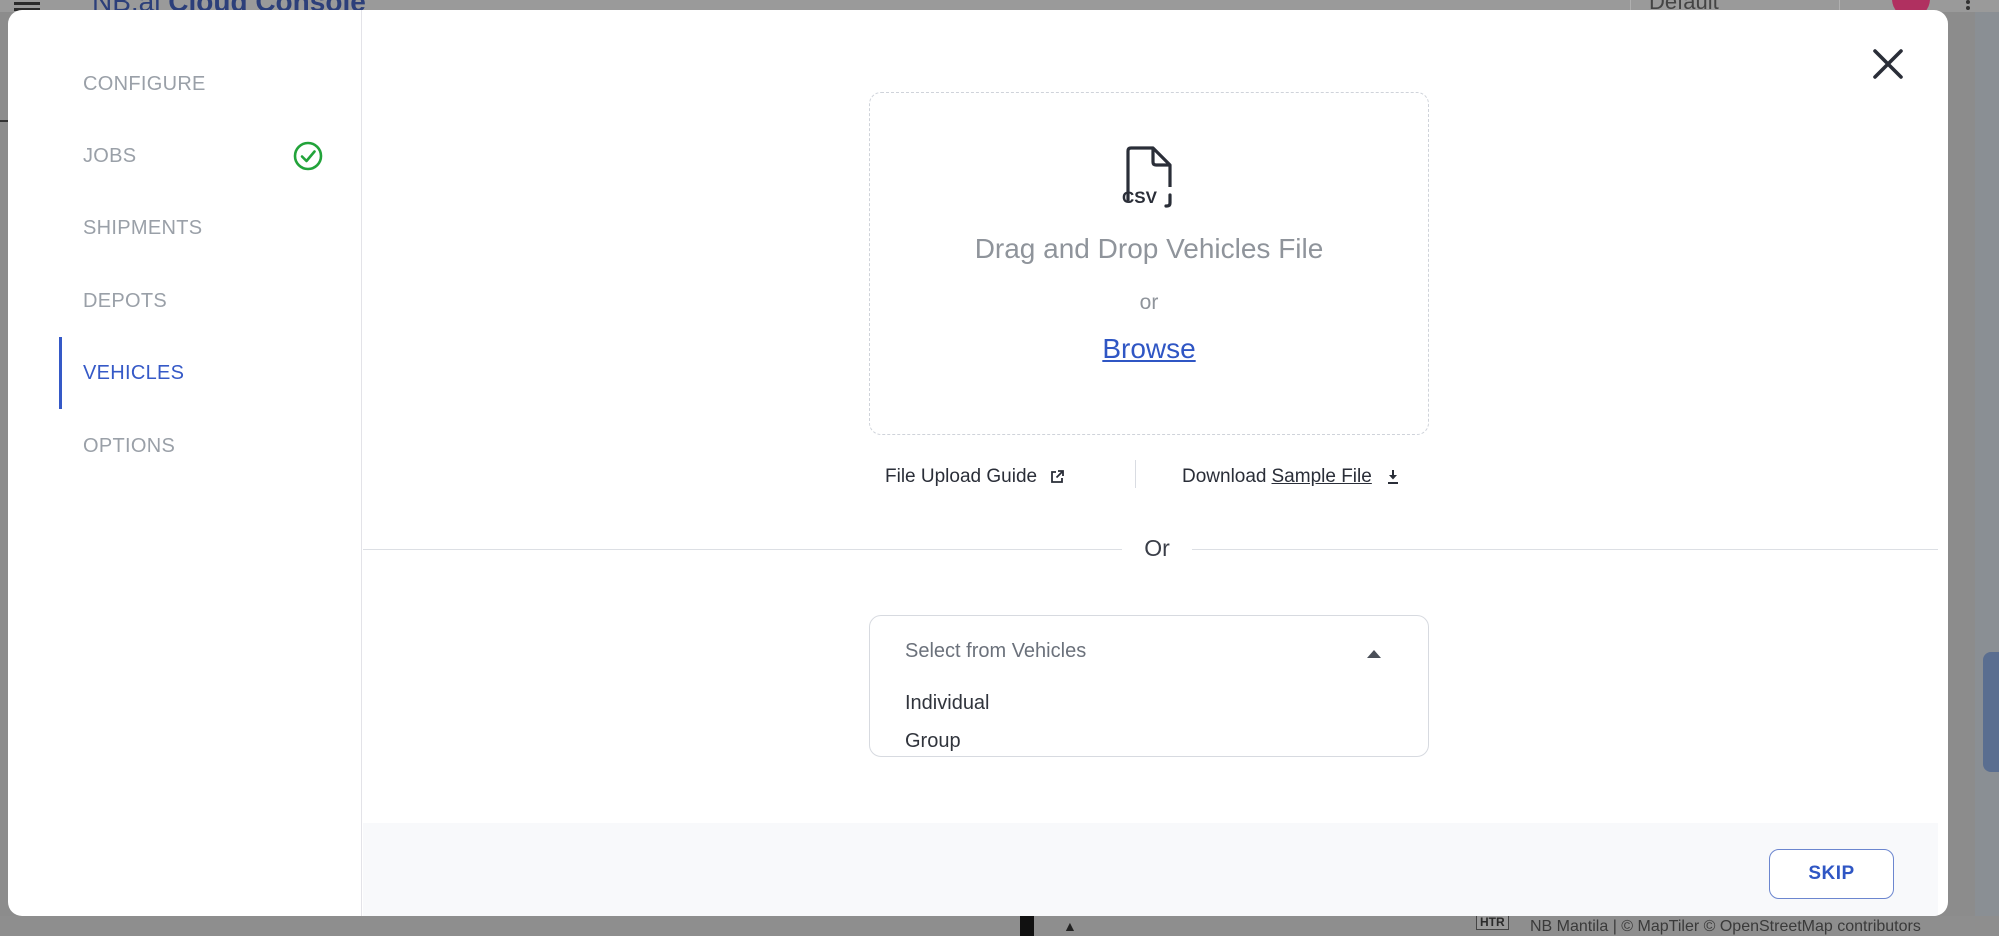 The height and width of the screenshot is (936, 1999). I want to click on sidebar-item-shipments: SHIPMENTS, so click(185, 228).